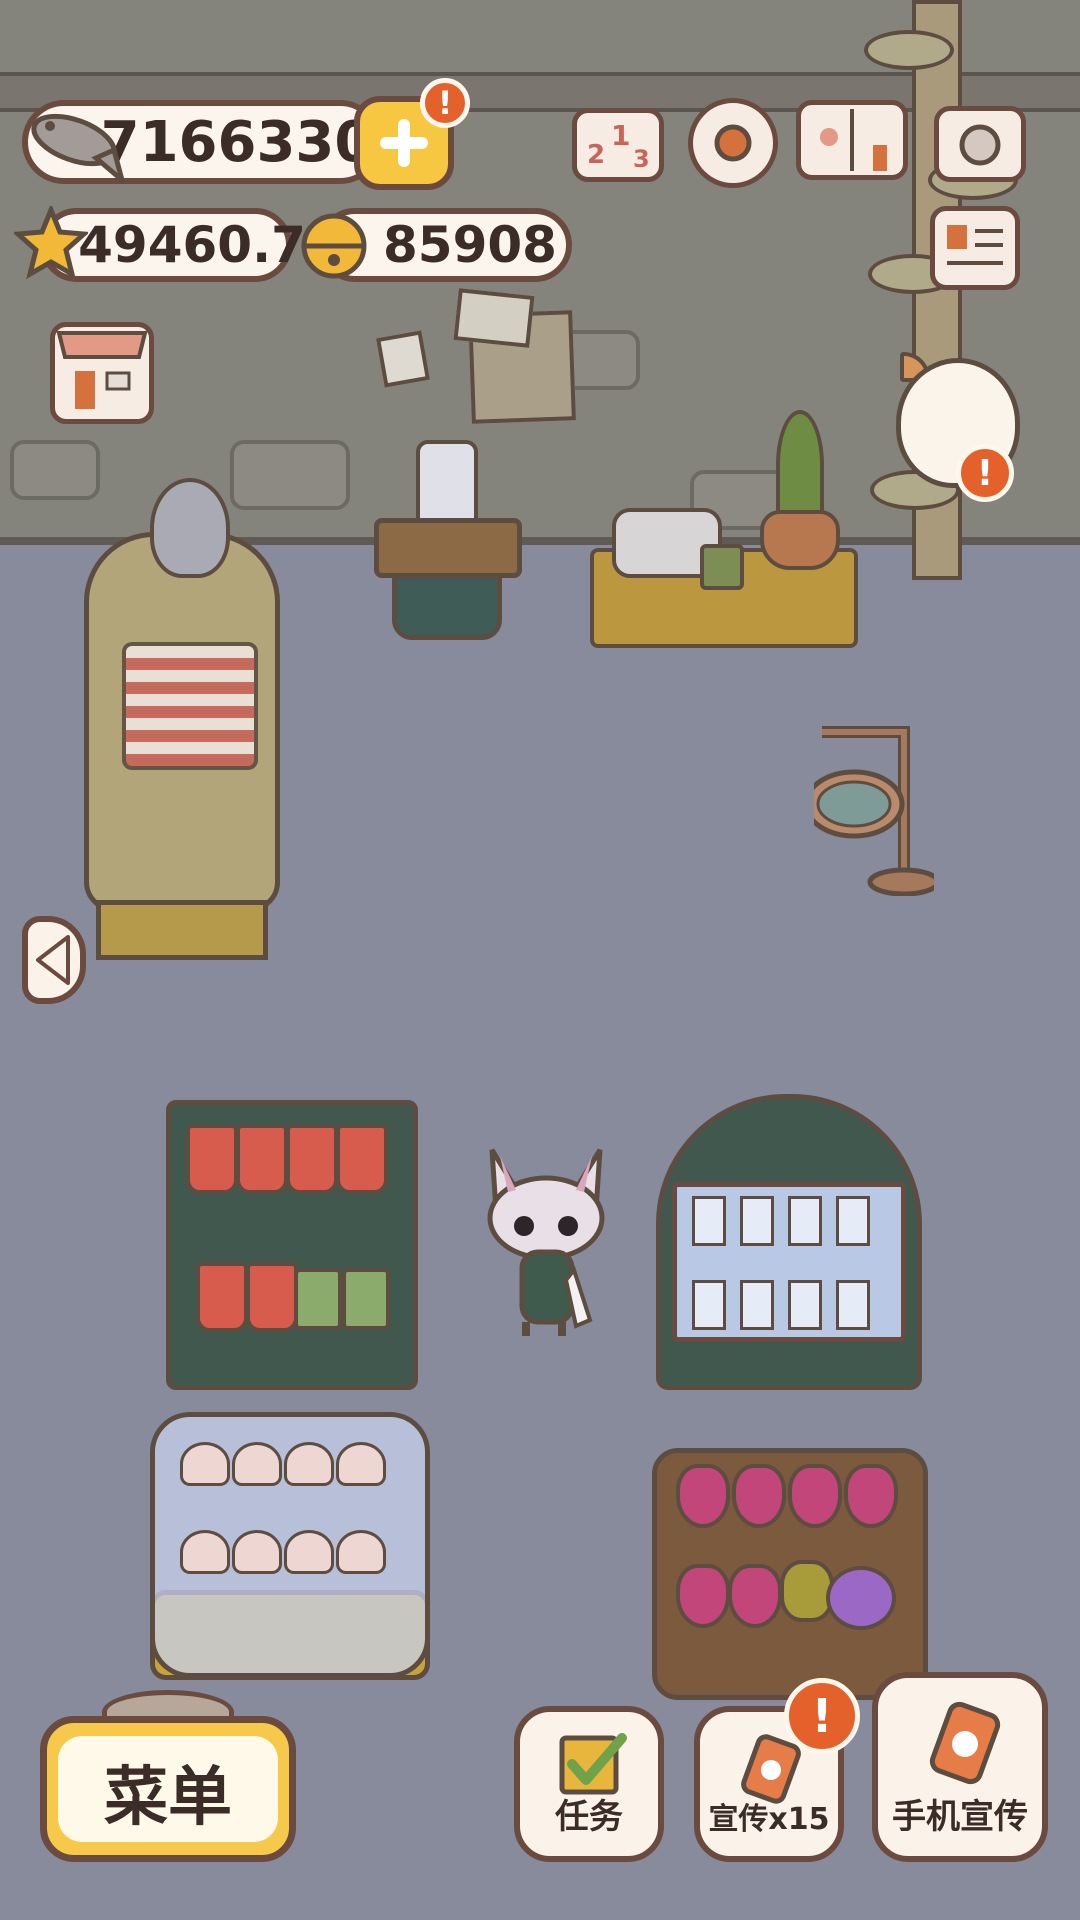 This screenshot has height=1920, width=1080. I want to click on promote-alert-badge: !, so click(822, 1716).